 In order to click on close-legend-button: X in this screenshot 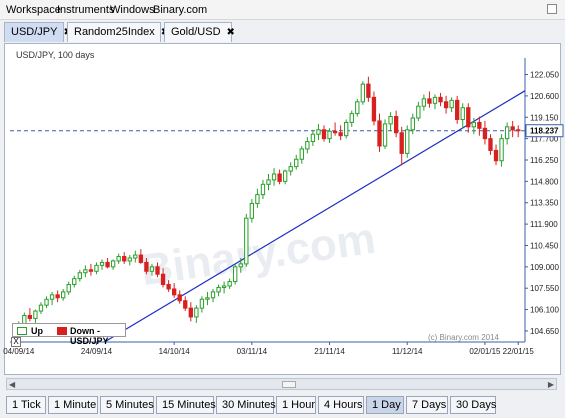, I will do `click(16, 342)`.